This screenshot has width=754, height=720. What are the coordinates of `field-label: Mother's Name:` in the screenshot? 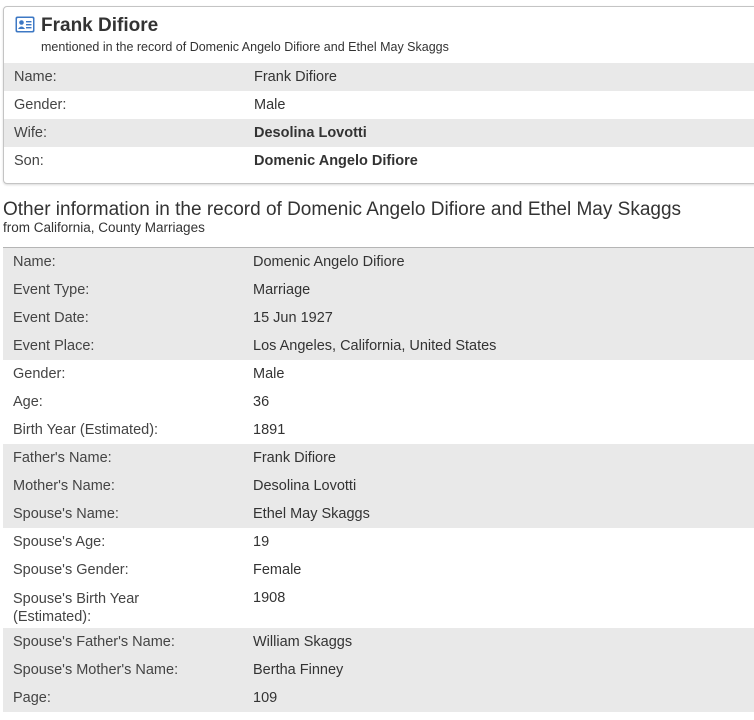 It's located at (64, 486).